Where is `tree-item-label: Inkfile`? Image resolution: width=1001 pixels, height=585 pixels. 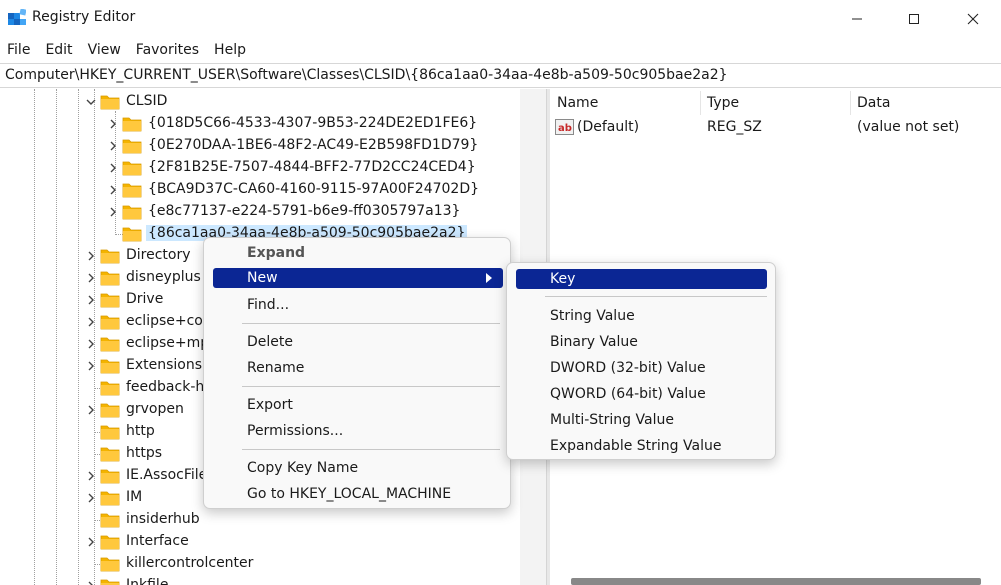
tree-item-label: Inkfile is located at coordinates (147, 581).